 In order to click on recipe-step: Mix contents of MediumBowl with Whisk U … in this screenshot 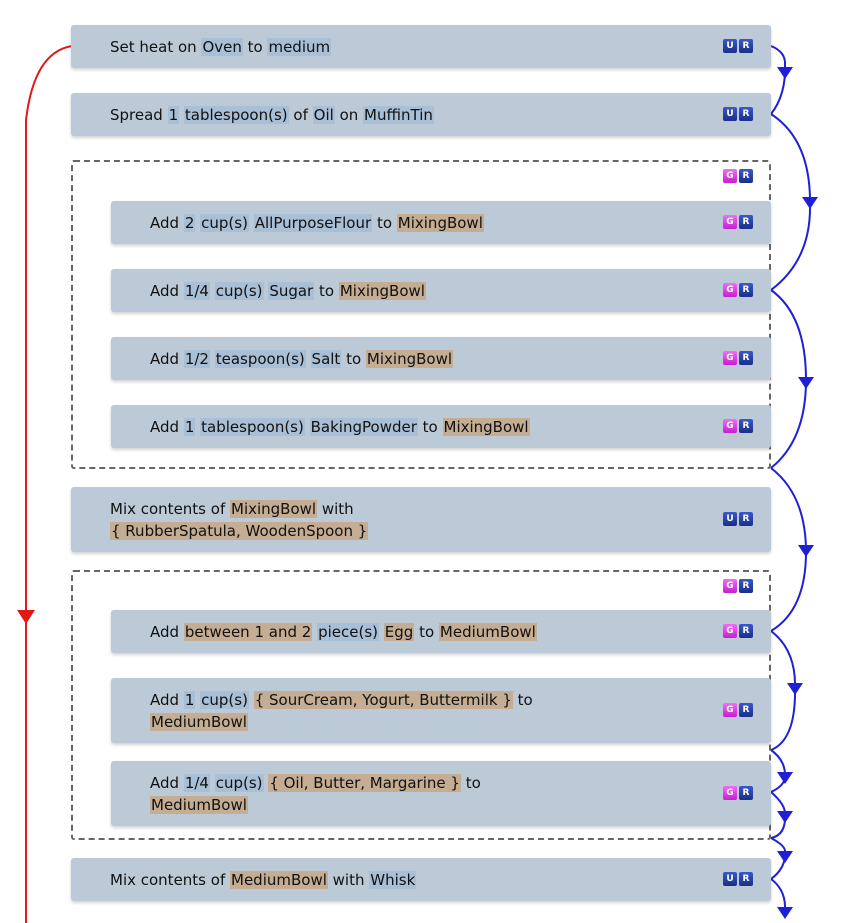, I will do `click(421, 879)`.